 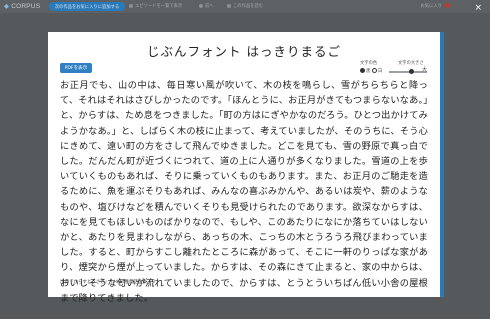 I want to click on color-option-white-label: 白, so click(x=380, y=71).